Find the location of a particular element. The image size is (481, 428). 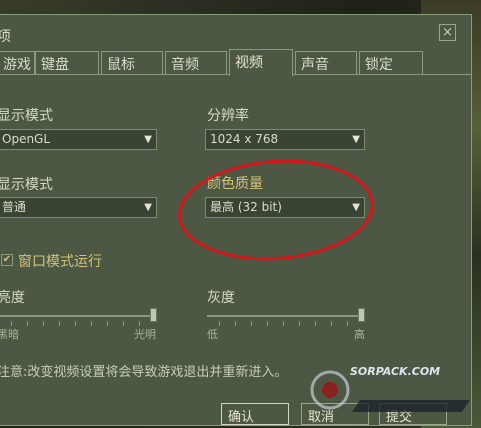

brightness-slider-thumb is located at coordinates (153, 315).